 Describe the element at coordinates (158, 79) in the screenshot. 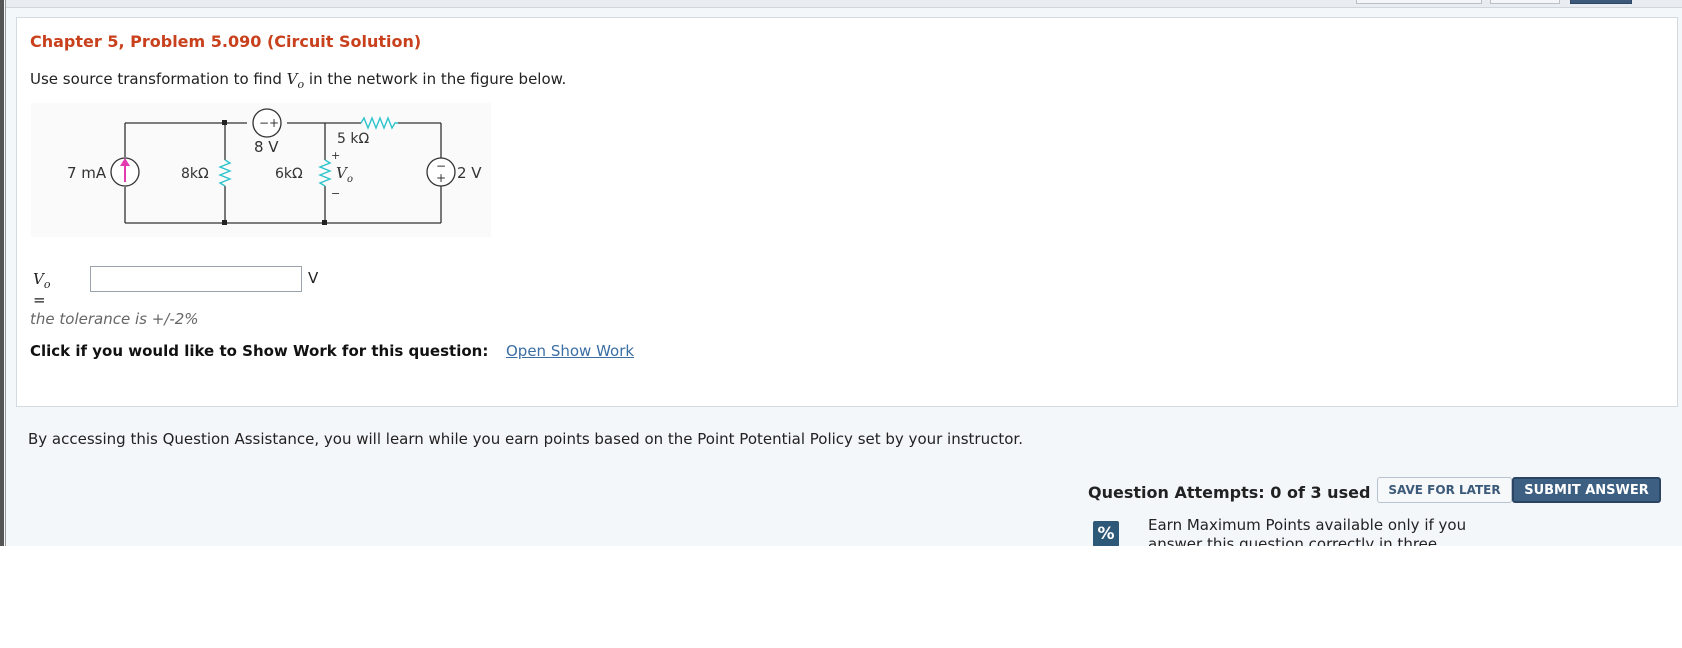

I see `prompt-text: Use source transformation to find` at that location.